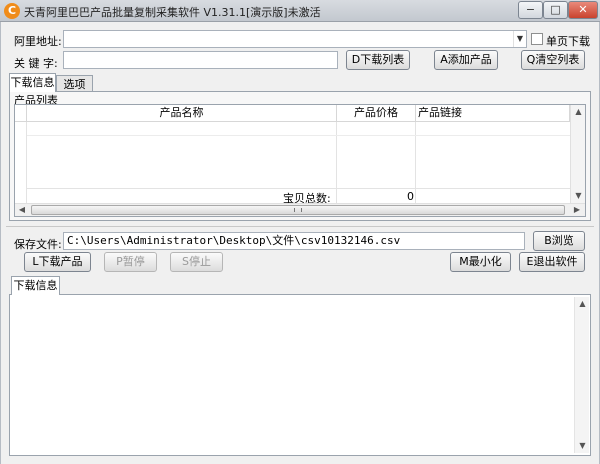  Describe the element at coordinates (577, 209) in the screenshot. I see `scroll-right-icon: ▶` at that location.